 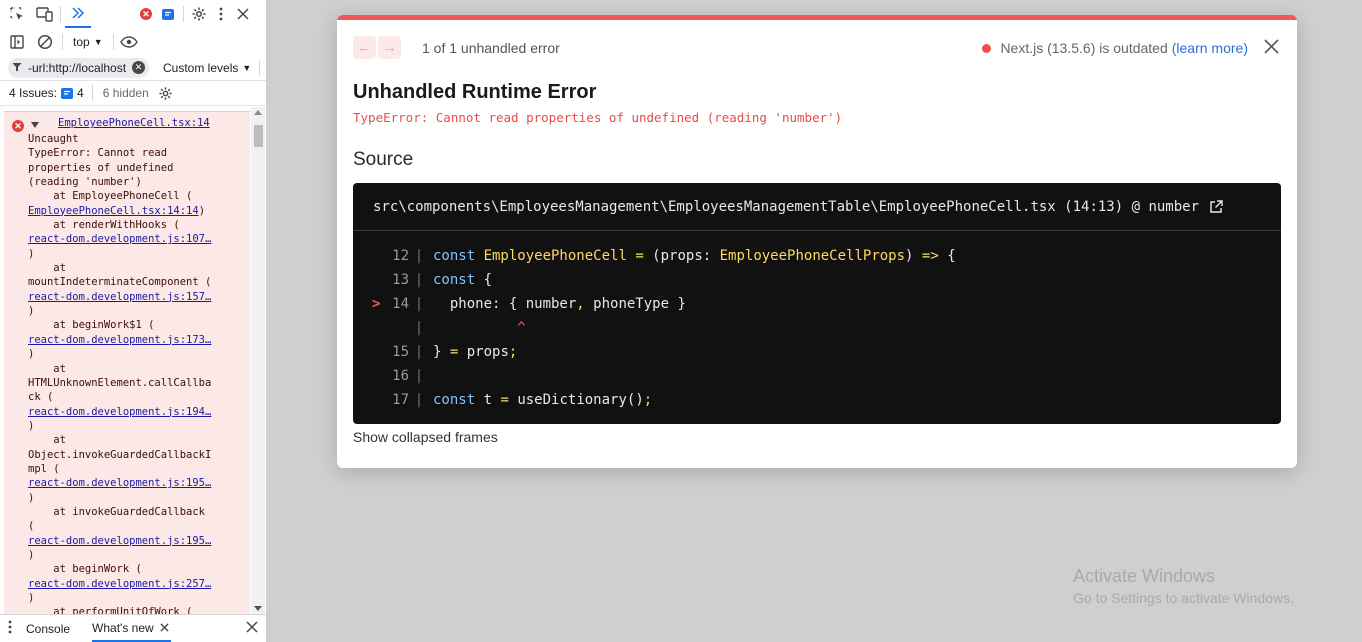 What do you see at coordinates (85, 182) in the screenshot?
I see `stack-trace-line: (reading 'number')` at bounding box center [85, 182].